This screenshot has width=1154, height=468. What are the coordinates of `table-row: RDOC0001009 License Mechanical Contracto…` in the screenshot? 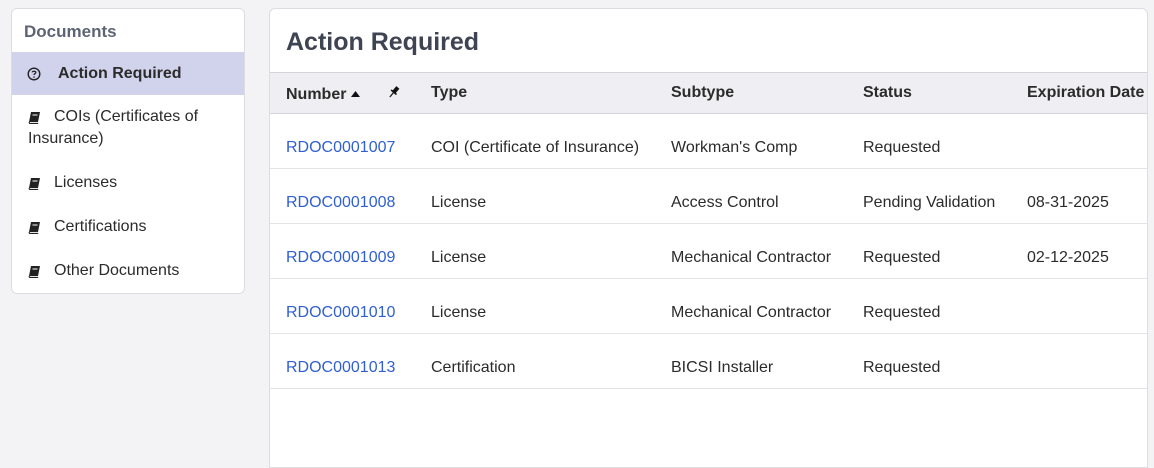 It's located at (708, 251).